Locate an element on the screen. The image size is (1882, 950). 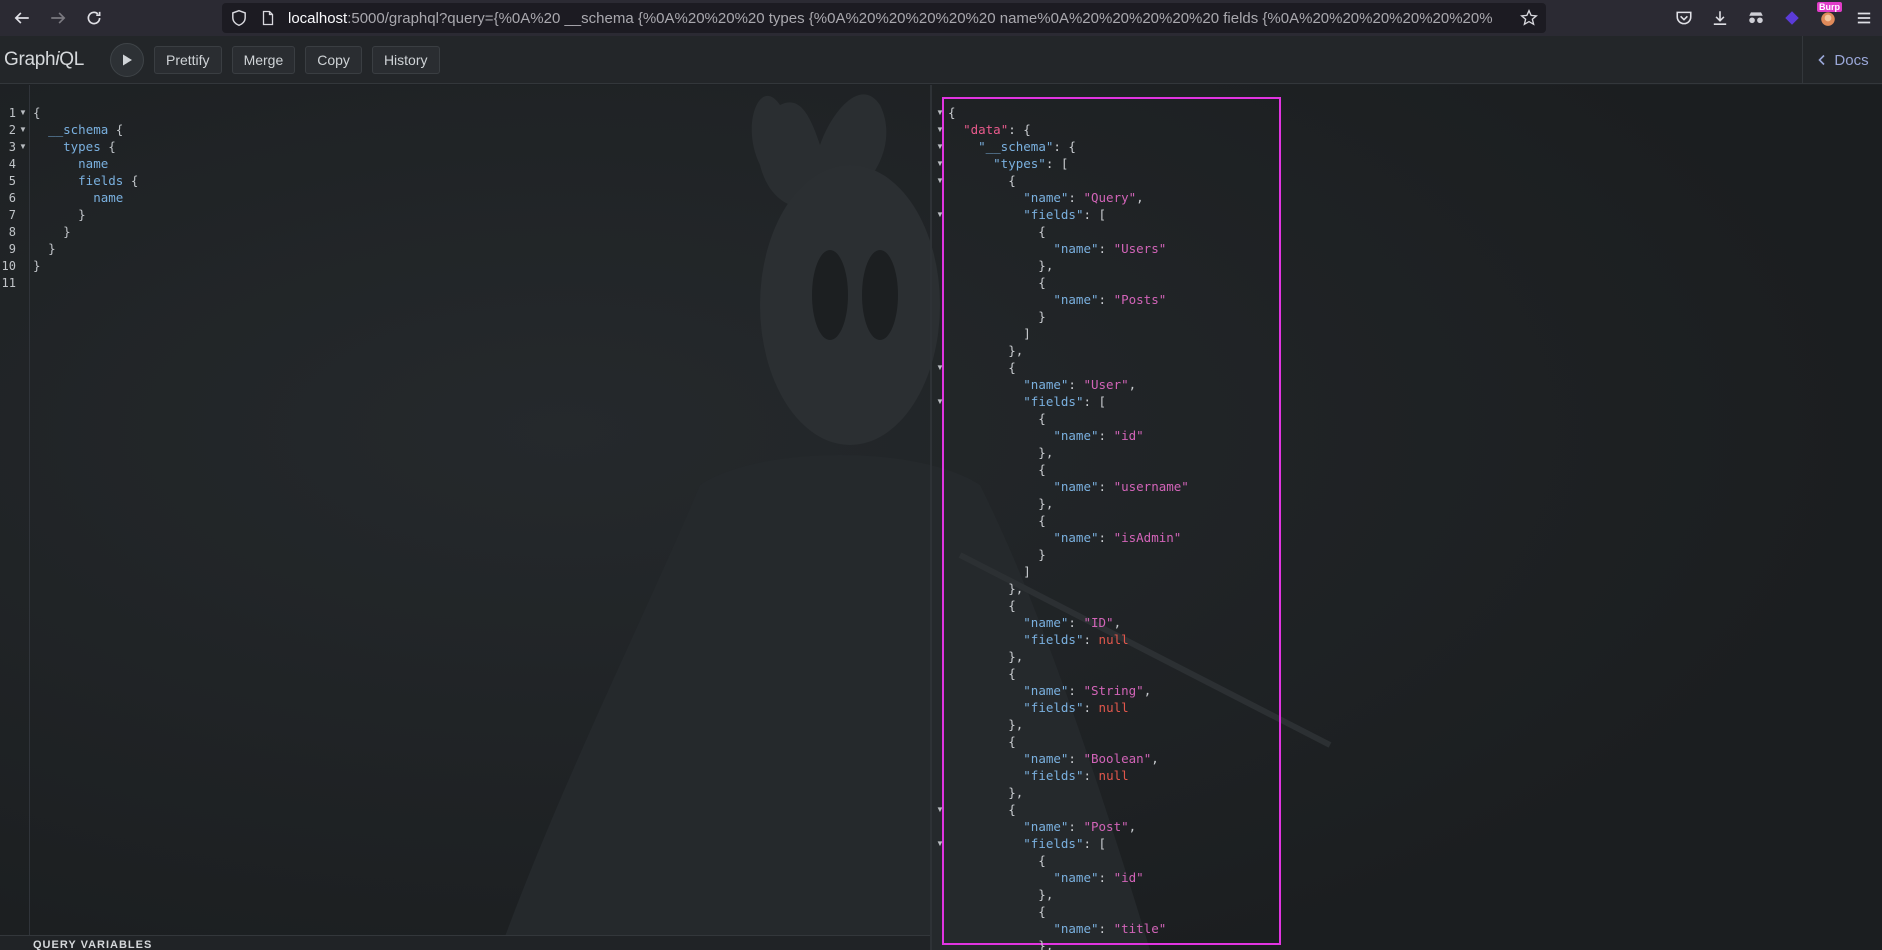
arrow-right-icon is located at coordinates (58, 18).